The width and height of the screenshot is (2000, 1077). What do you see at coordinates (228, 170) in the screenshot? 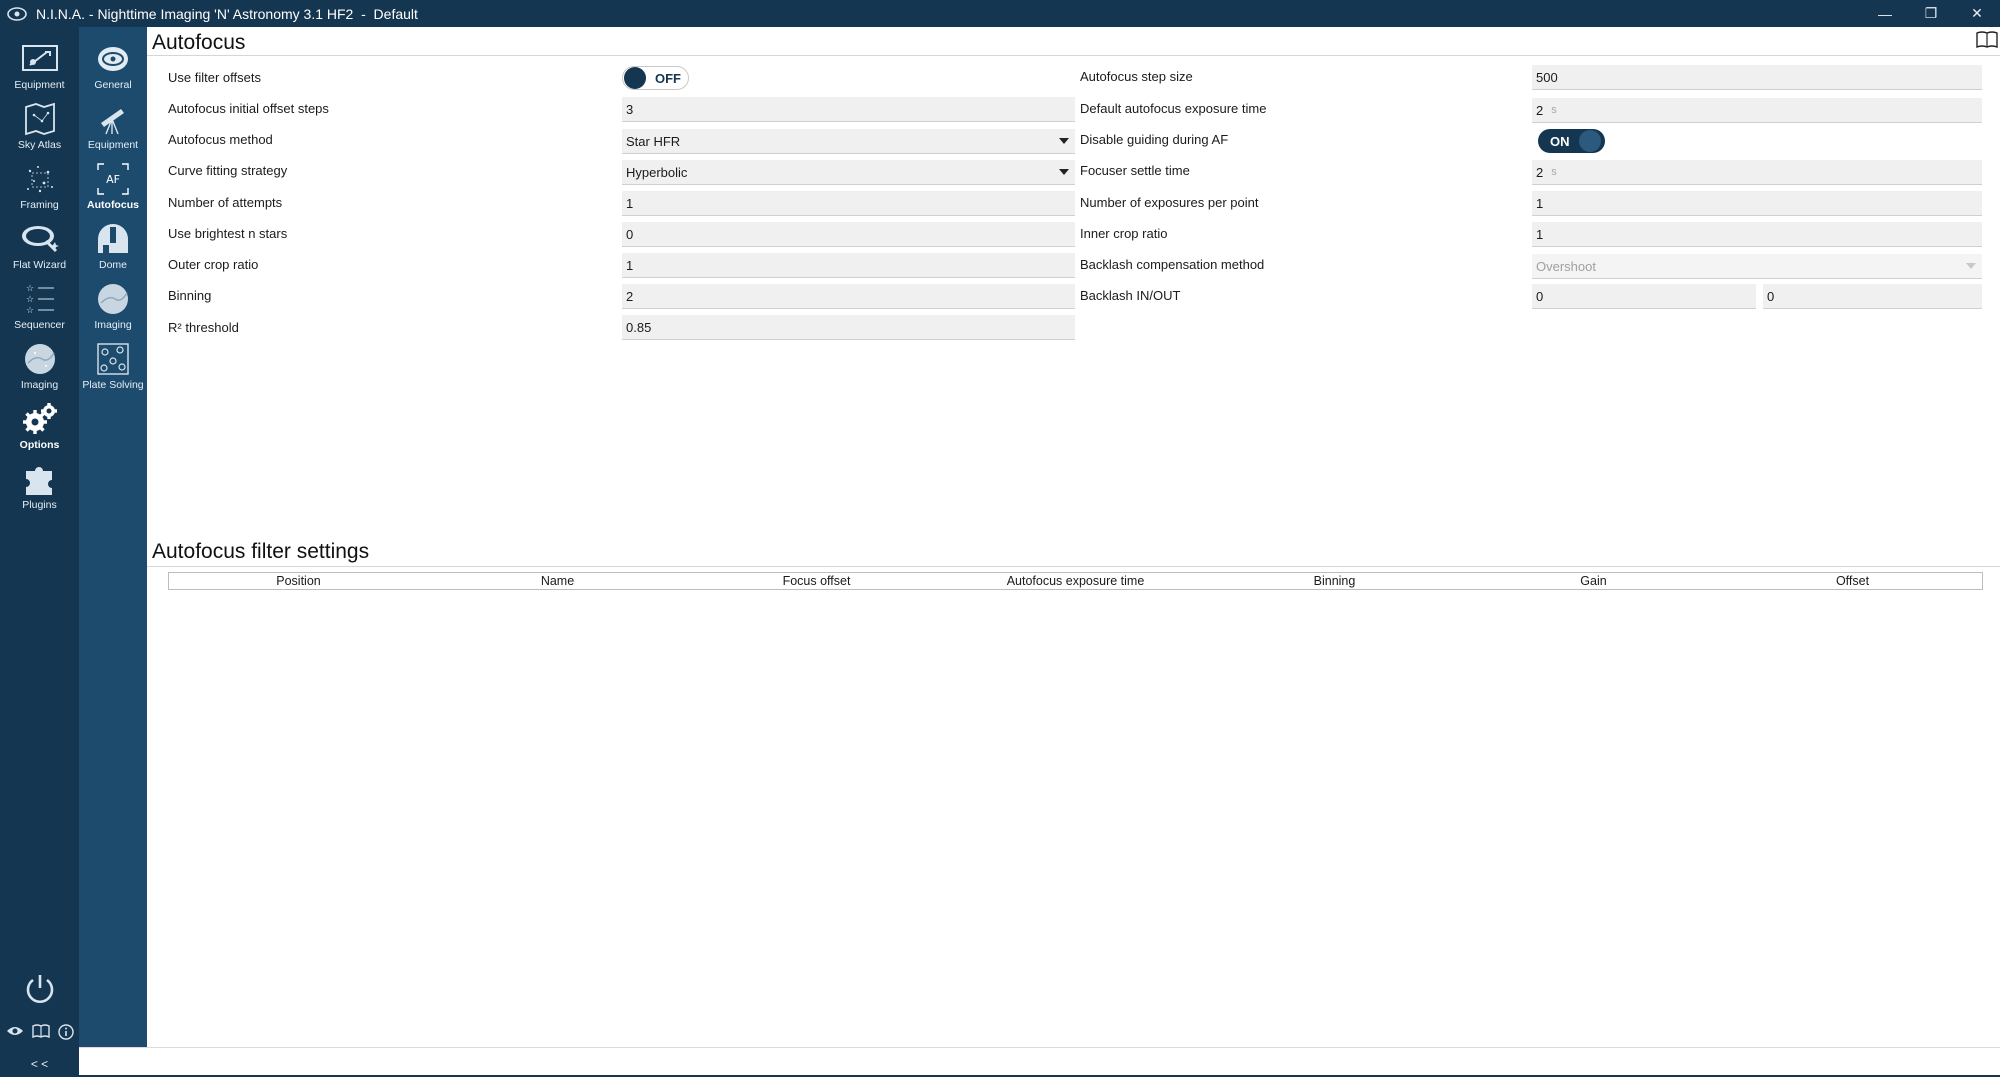
I see `curve-fitting-label: Curve fitting strategy` at bounding box center [228, 170].